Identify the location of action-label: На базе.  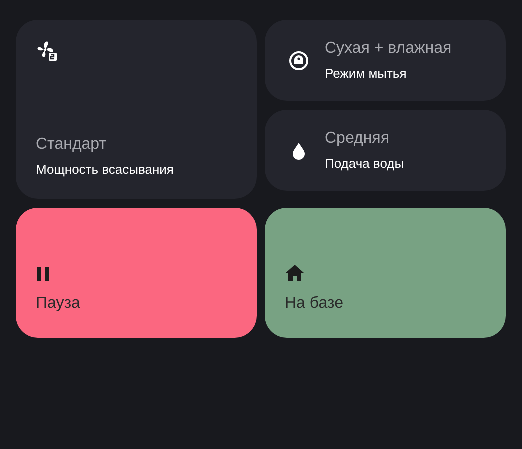
(314, 304).